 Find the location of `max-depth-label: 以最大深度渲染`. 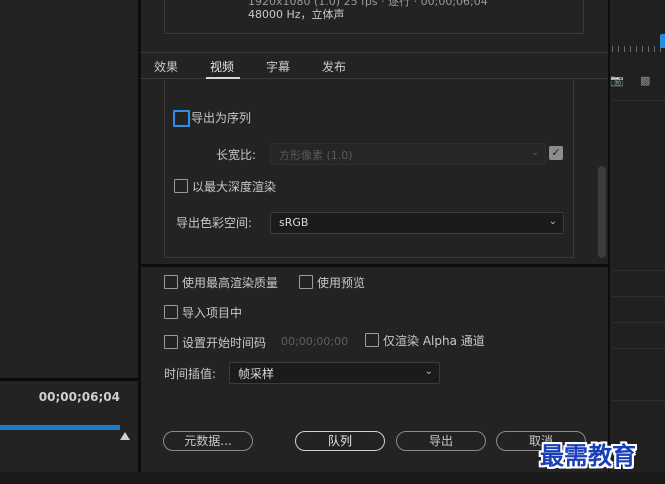

max-depth-label: 以最大深度渲染 is located at coordinates (234, 187).